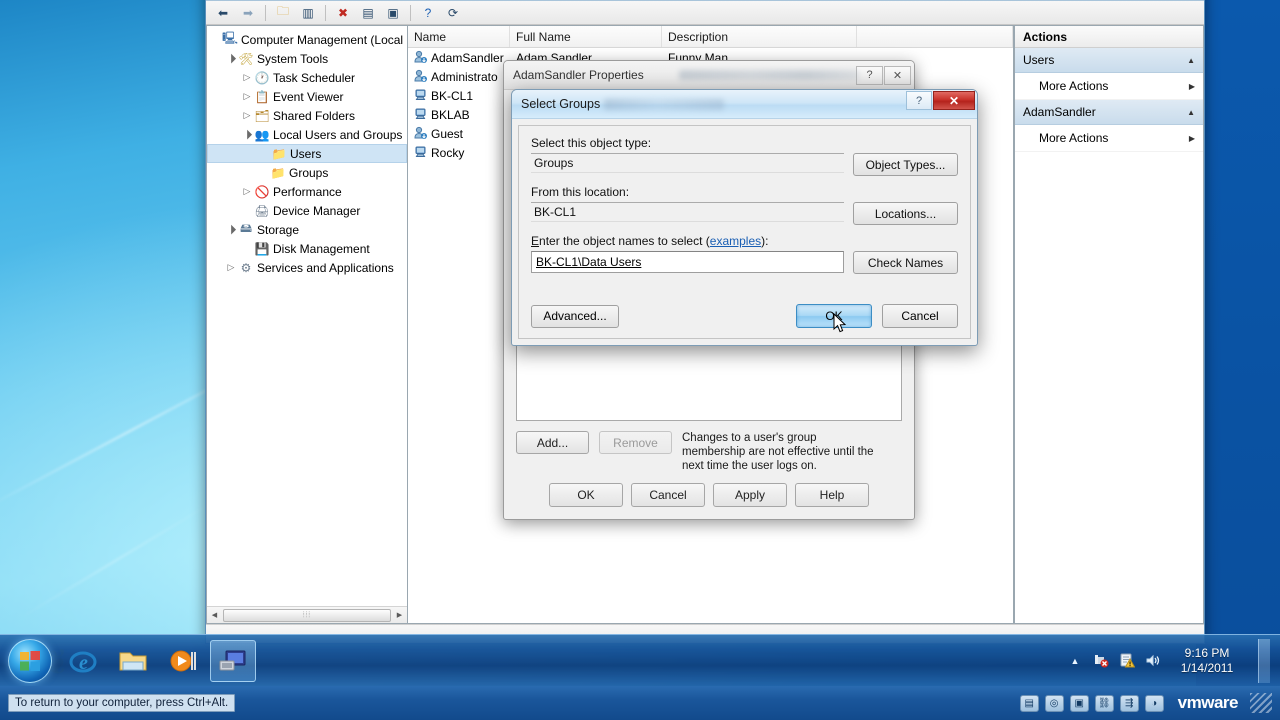 The image size is (1280, 720). What do you see at coordinates (1264, 660) in the screenshot?
I see `show-desktop-button` at bounding box center [1264, 660].